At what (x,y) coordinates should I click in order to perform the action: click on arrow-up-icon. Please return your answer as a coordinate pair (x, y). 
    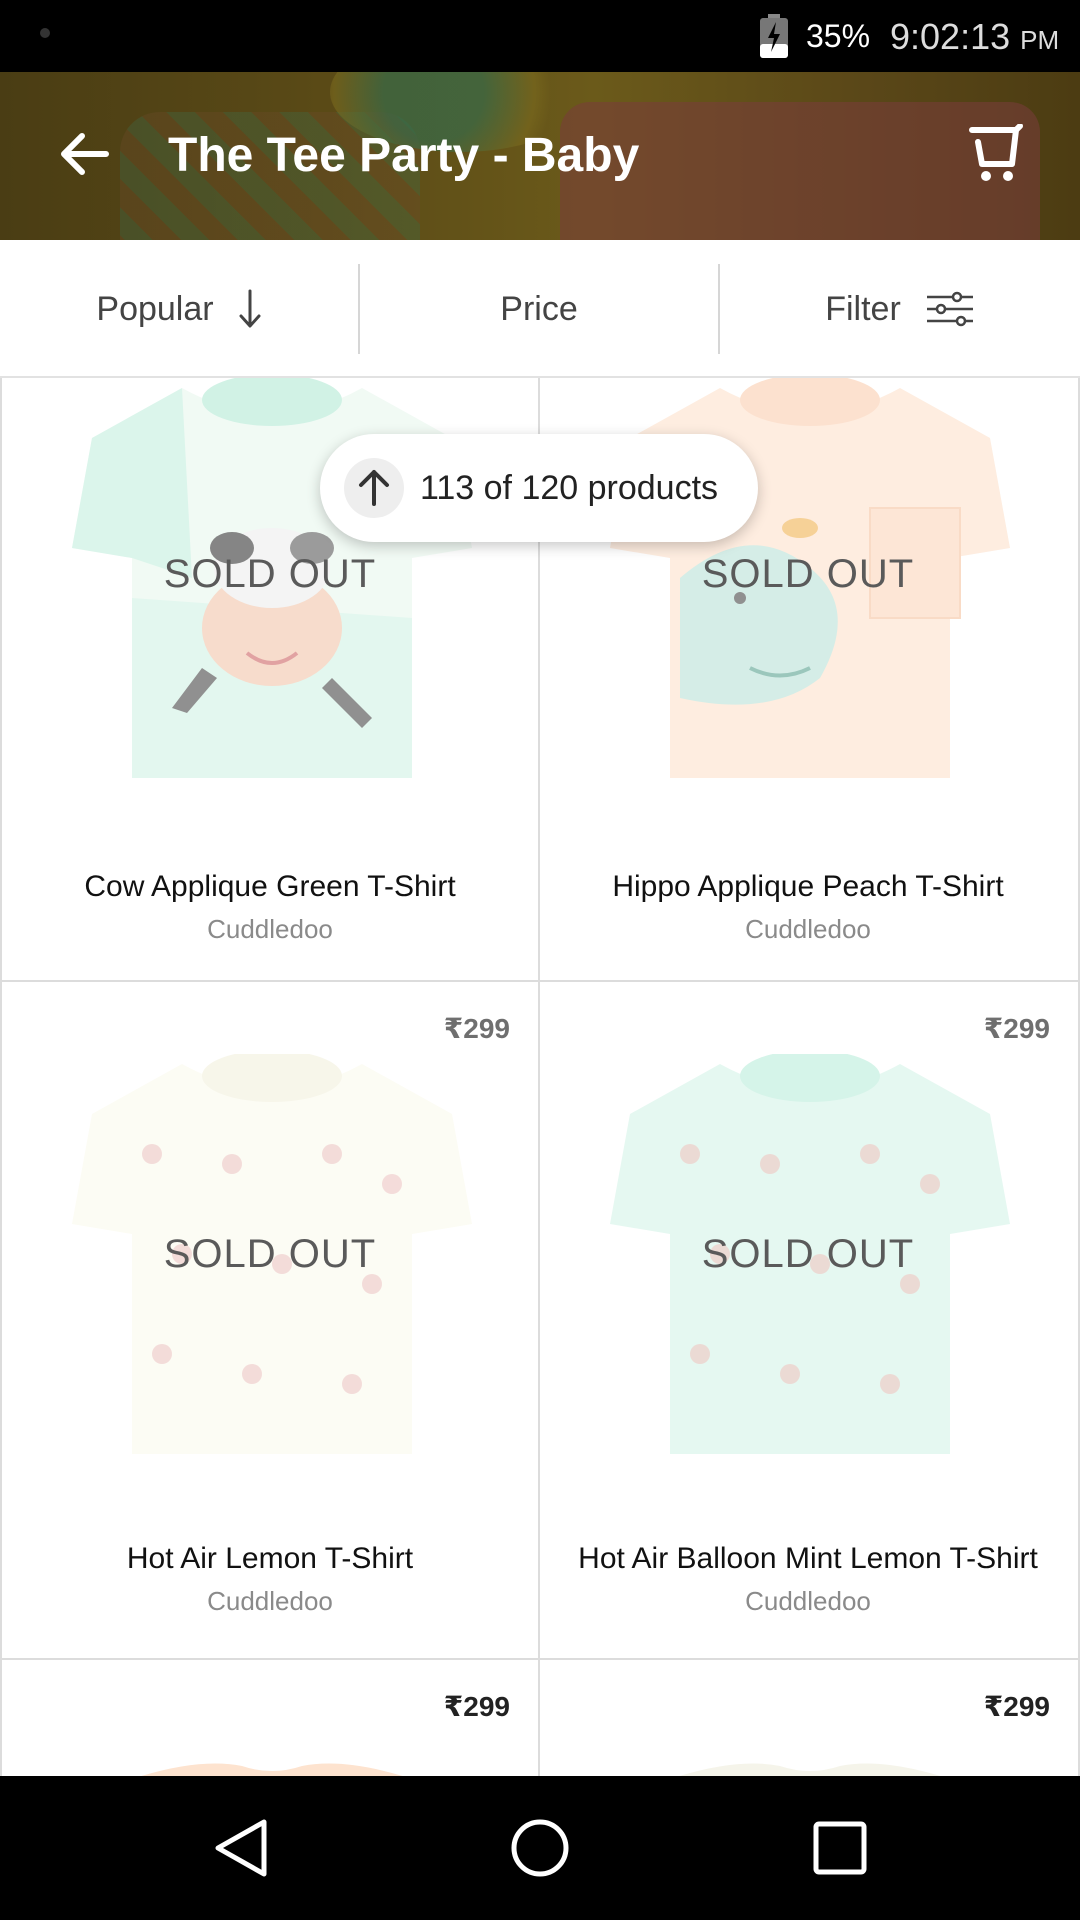
    Looking at the image, I should click on (374, 488).